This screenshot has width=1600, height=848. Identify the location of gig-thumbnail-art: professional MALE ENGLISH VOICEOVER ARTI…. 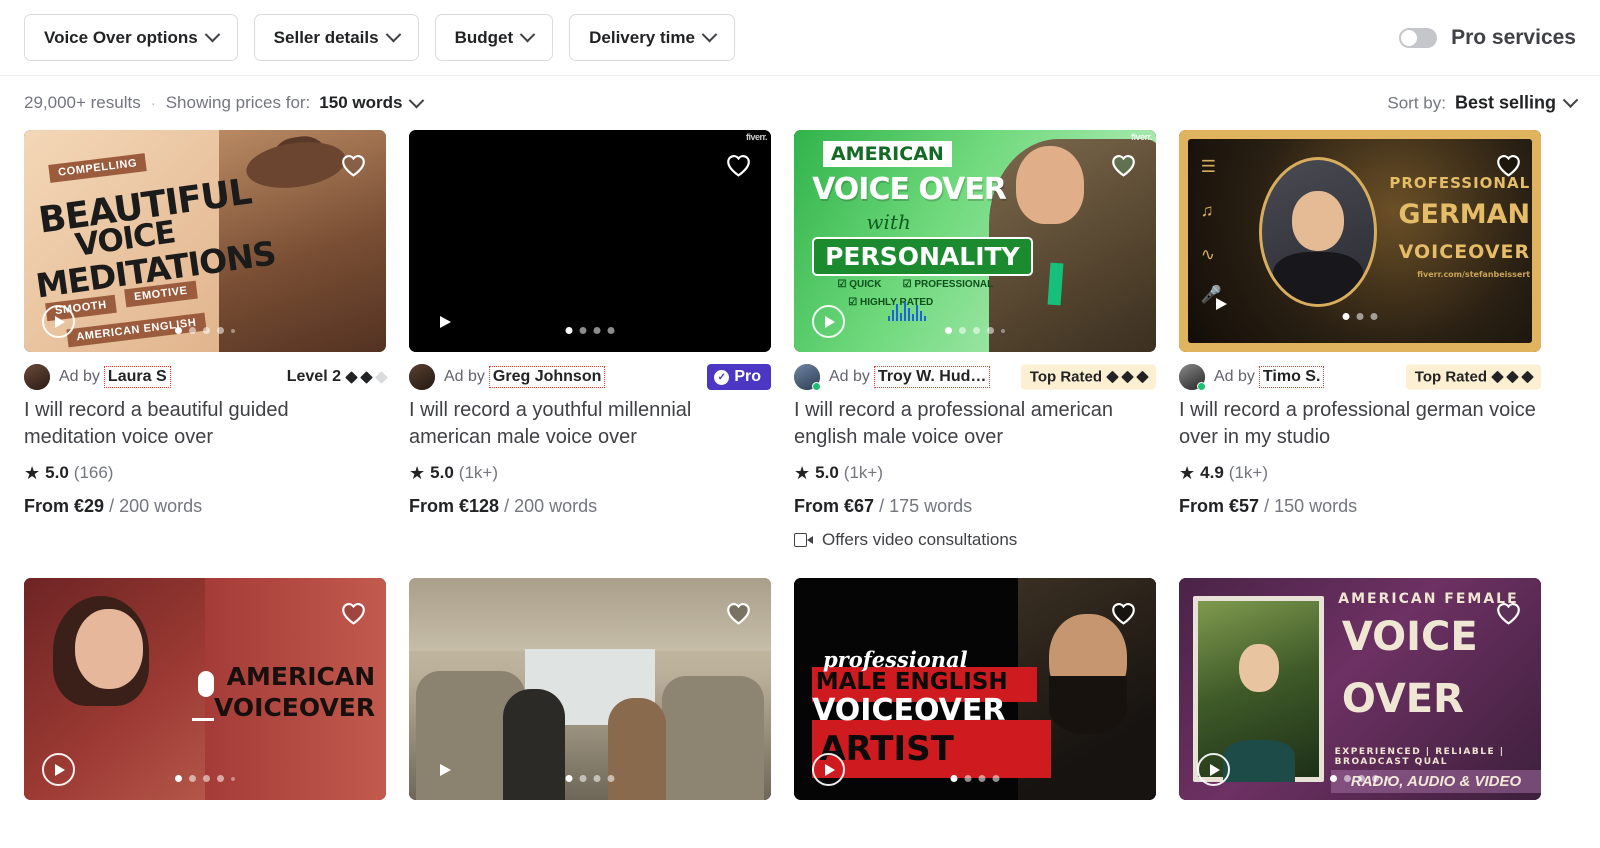
(975, 689).